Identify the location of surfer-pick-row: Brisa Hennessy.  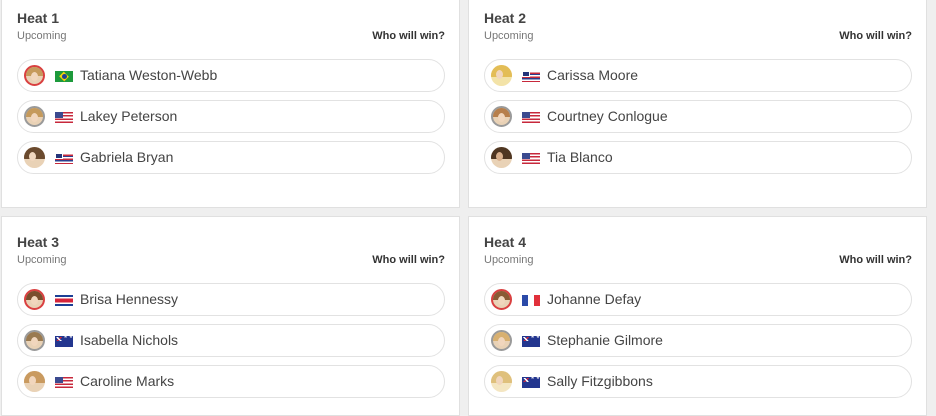
(231, 299).